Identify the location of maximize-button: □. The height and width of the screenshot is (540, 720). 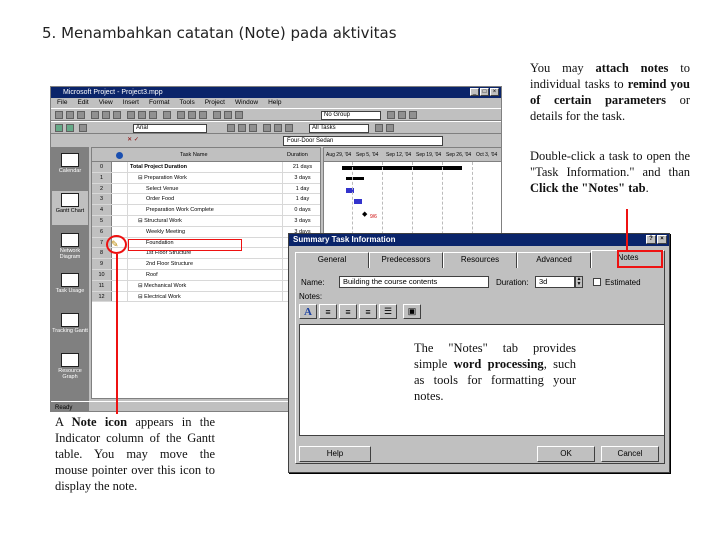
(484, 92).